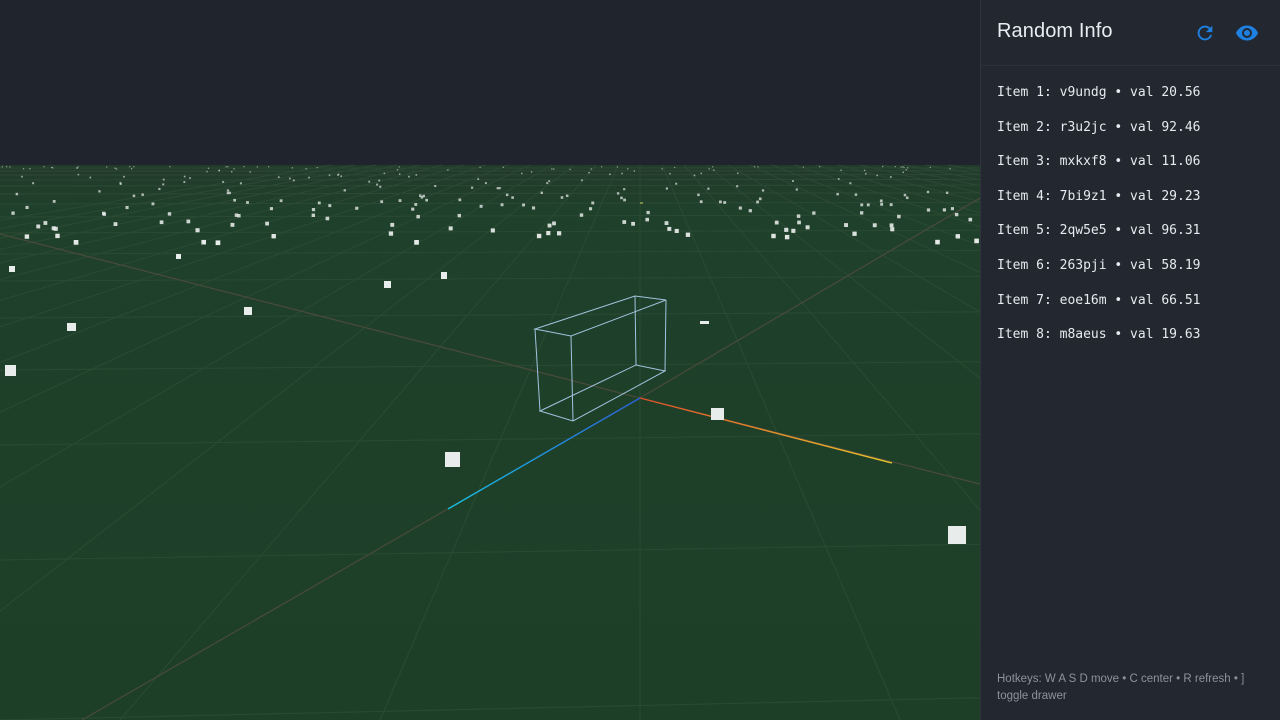 The width and height of the screenshot is (1280, 720). Describe the element at coordinates (1099, 196) in the screenshot. I see `list-item: Item 4: 7bi9z1 • val 29.23` at that location.